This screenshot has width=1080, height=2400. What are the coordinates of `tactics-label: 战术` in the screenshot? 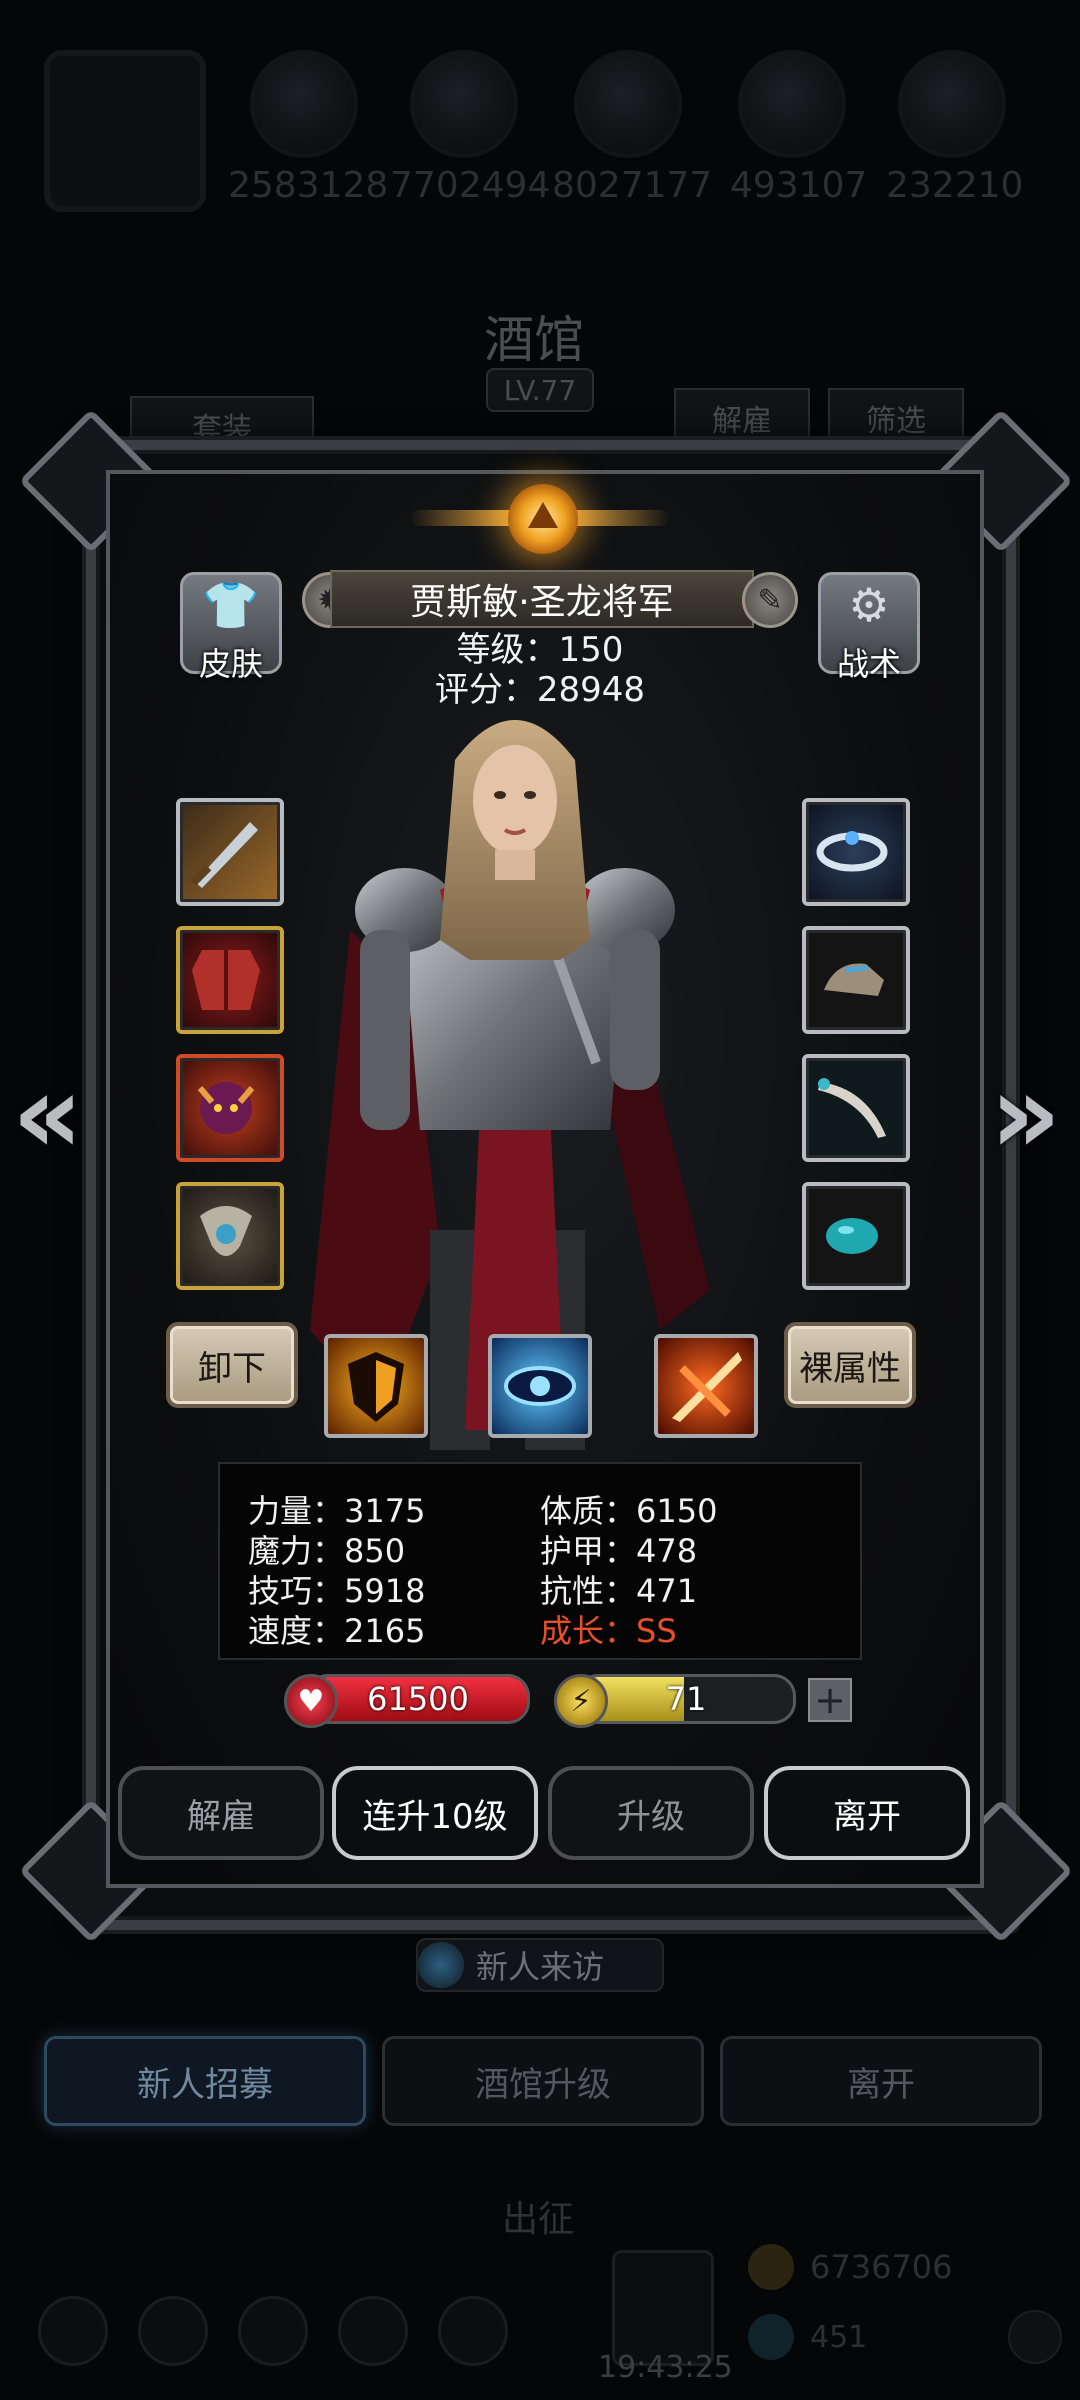 It's located at (868, 664).